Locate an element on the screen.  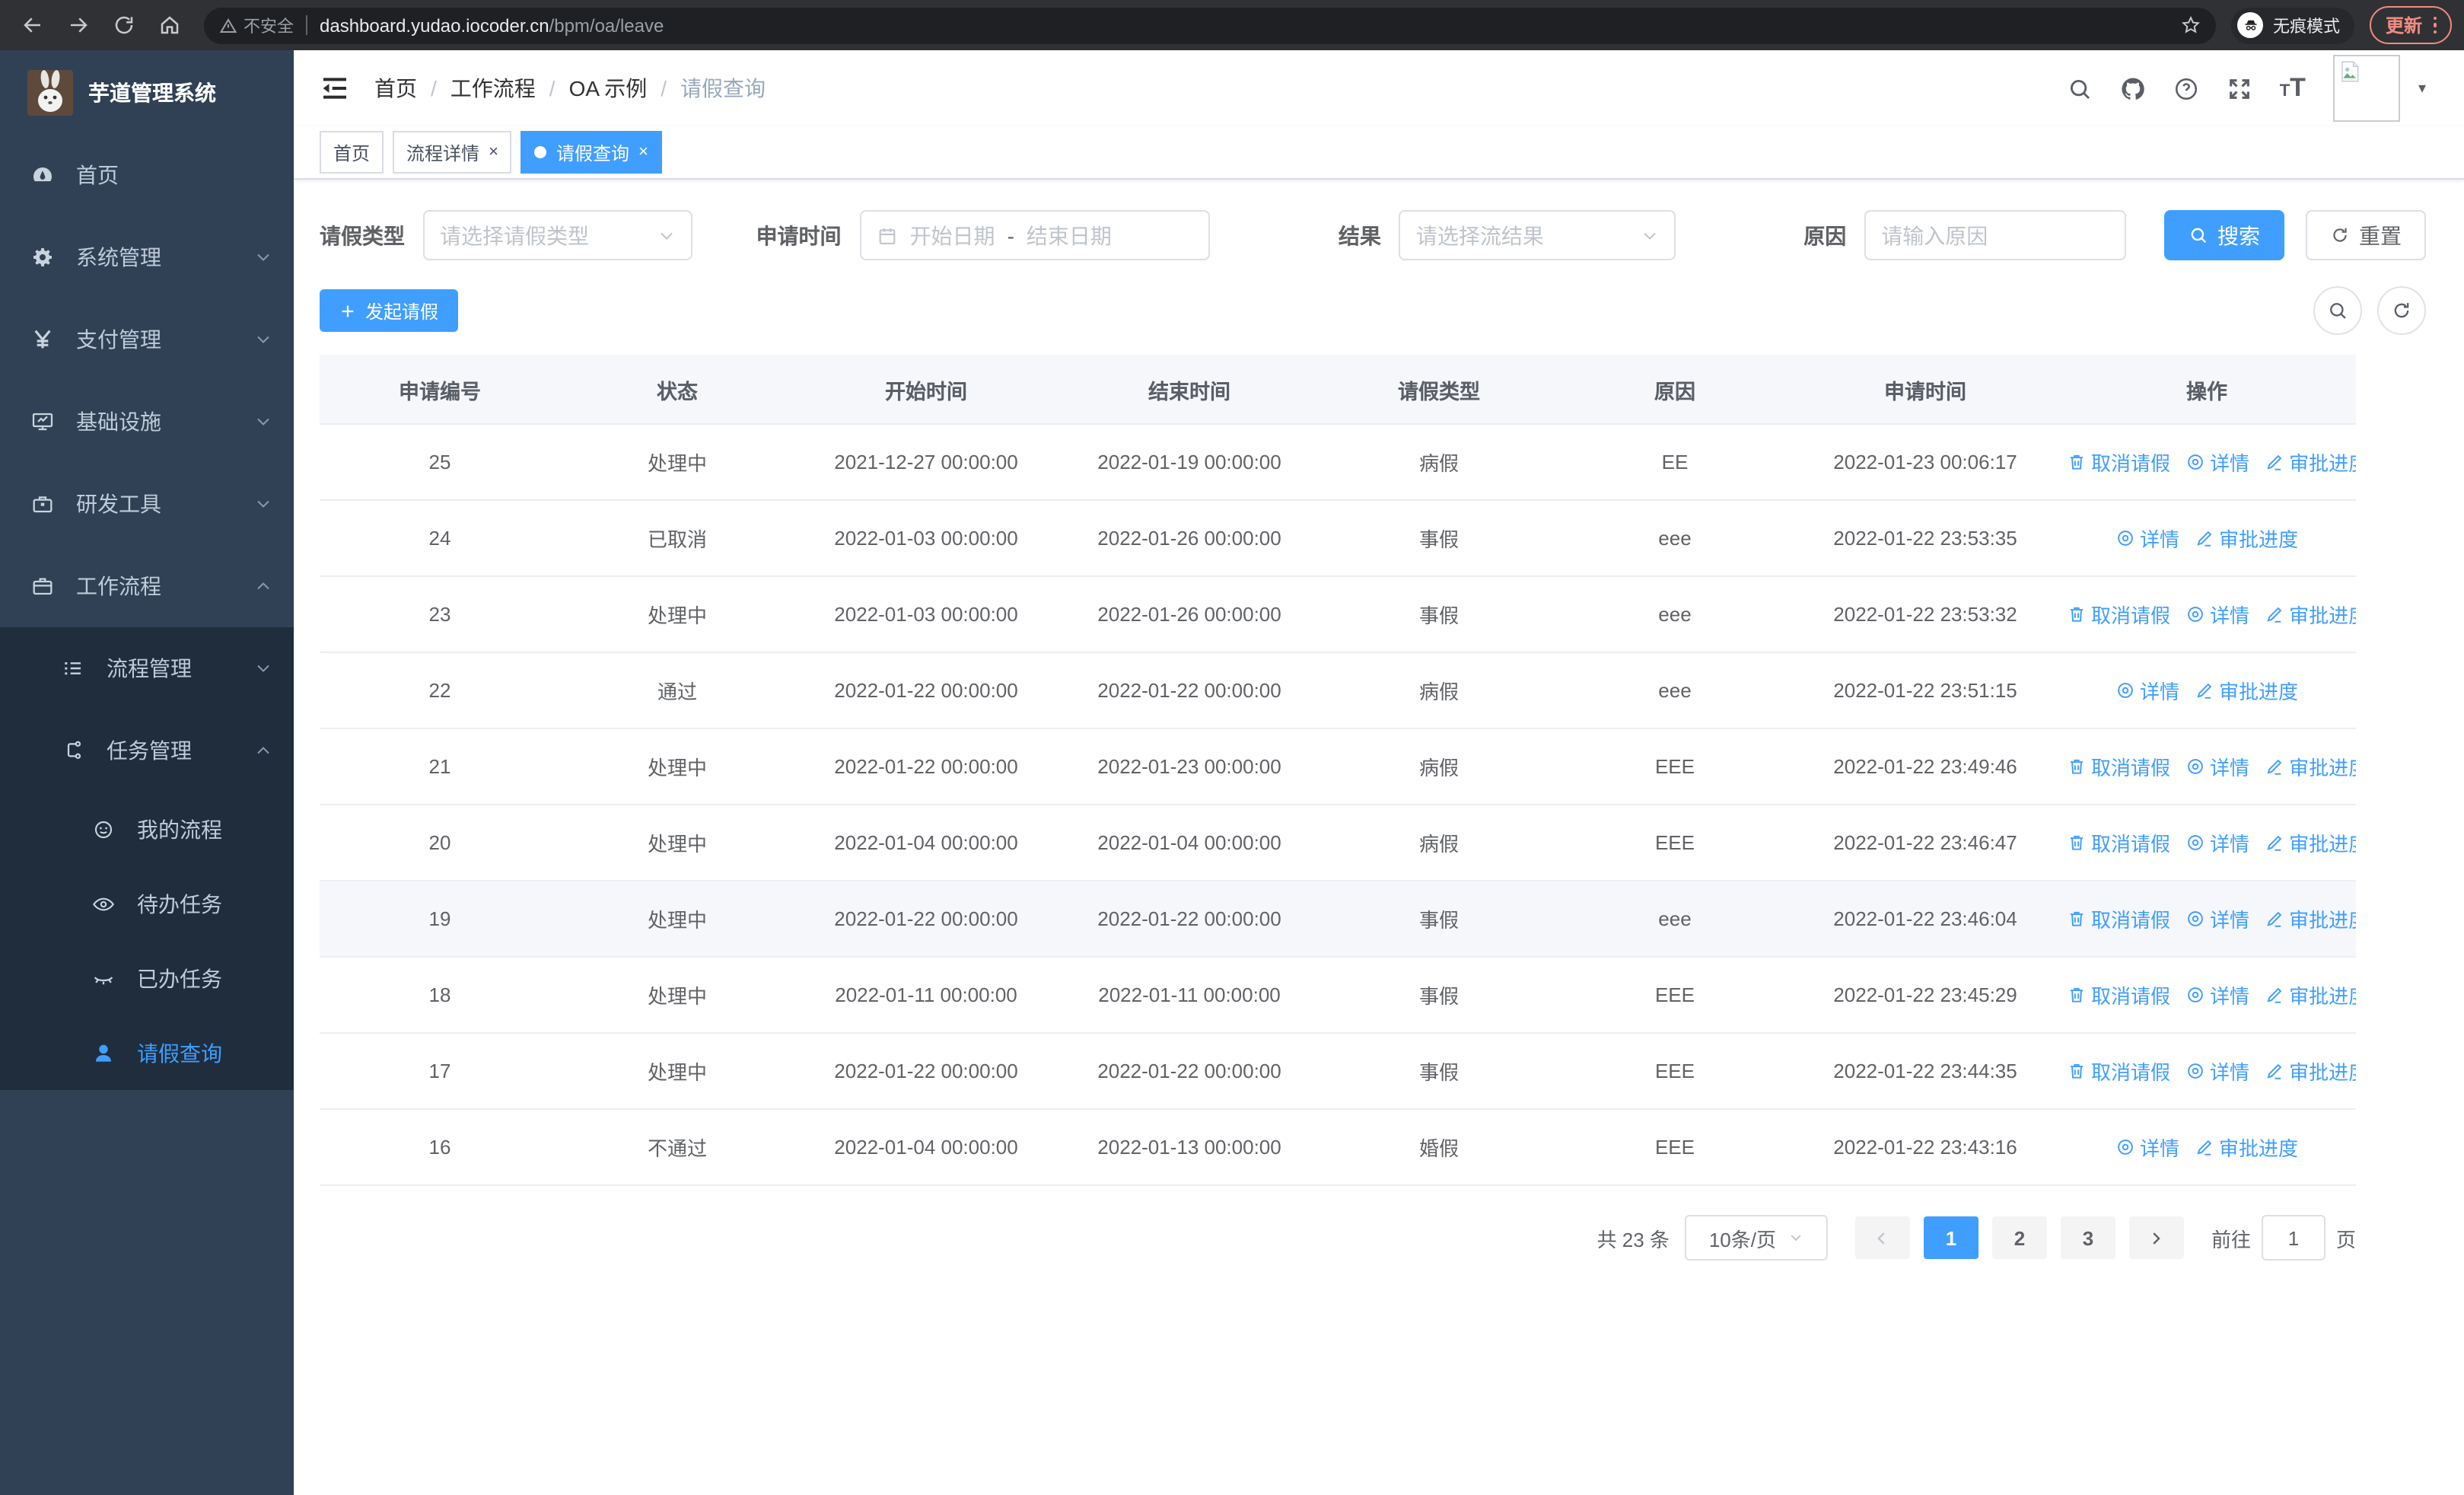
sidebar-item-done-tasks: 已办任务 is located at coordinates (147, 978).